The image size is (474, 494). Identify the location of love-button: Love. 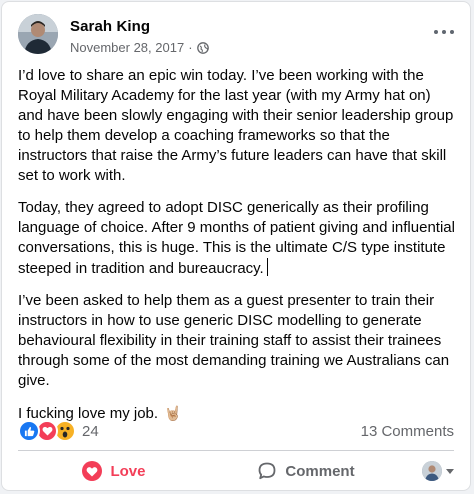
(114, 471).